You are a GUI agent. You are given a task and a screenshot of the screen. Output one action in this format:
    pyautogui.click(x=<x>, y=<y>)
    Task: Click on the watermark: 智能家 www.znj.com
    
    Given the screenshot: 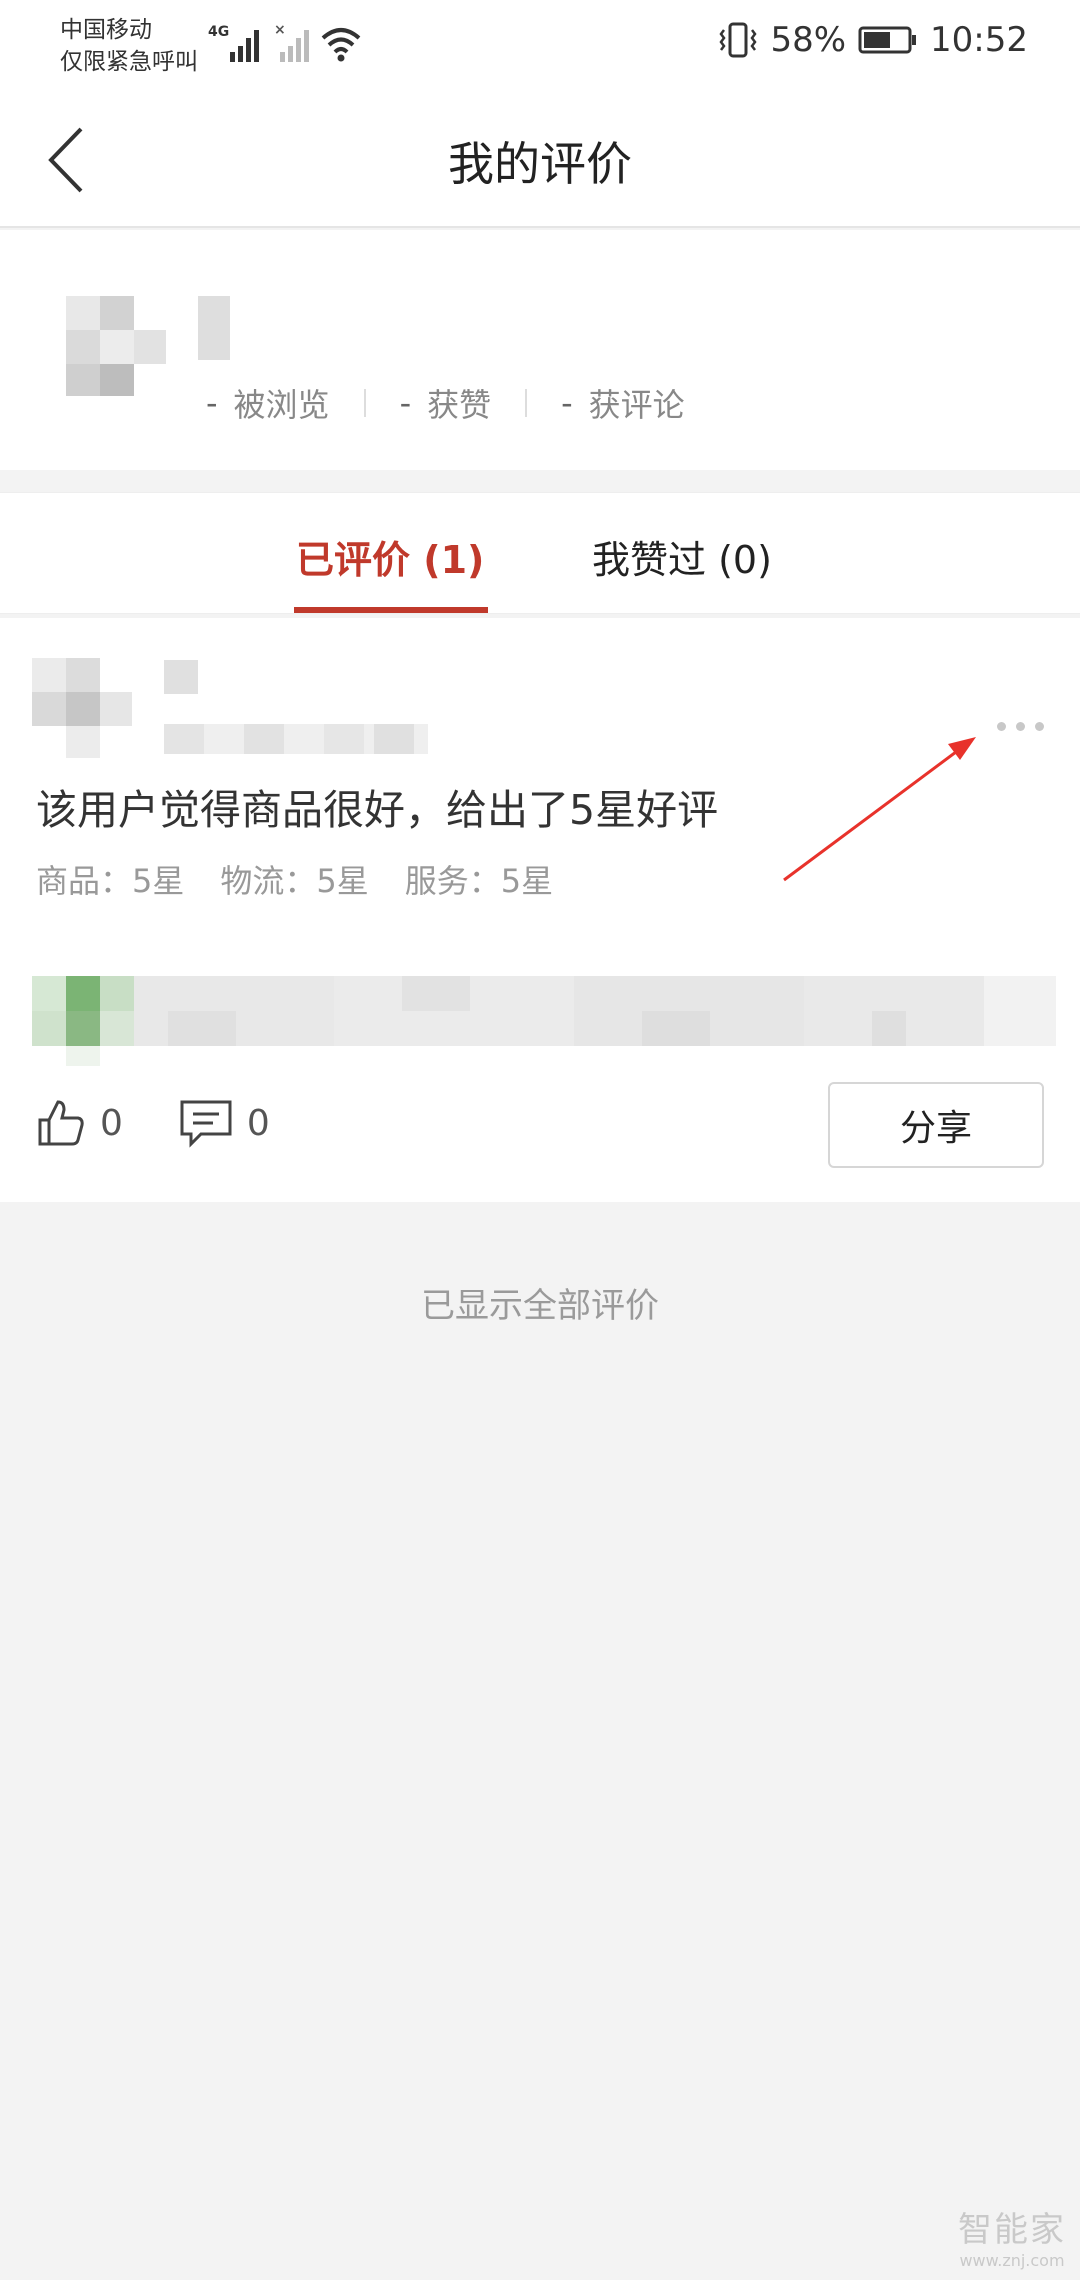 What is the action you would take?
    pyautogui.click(x=1012, y=2236)
    